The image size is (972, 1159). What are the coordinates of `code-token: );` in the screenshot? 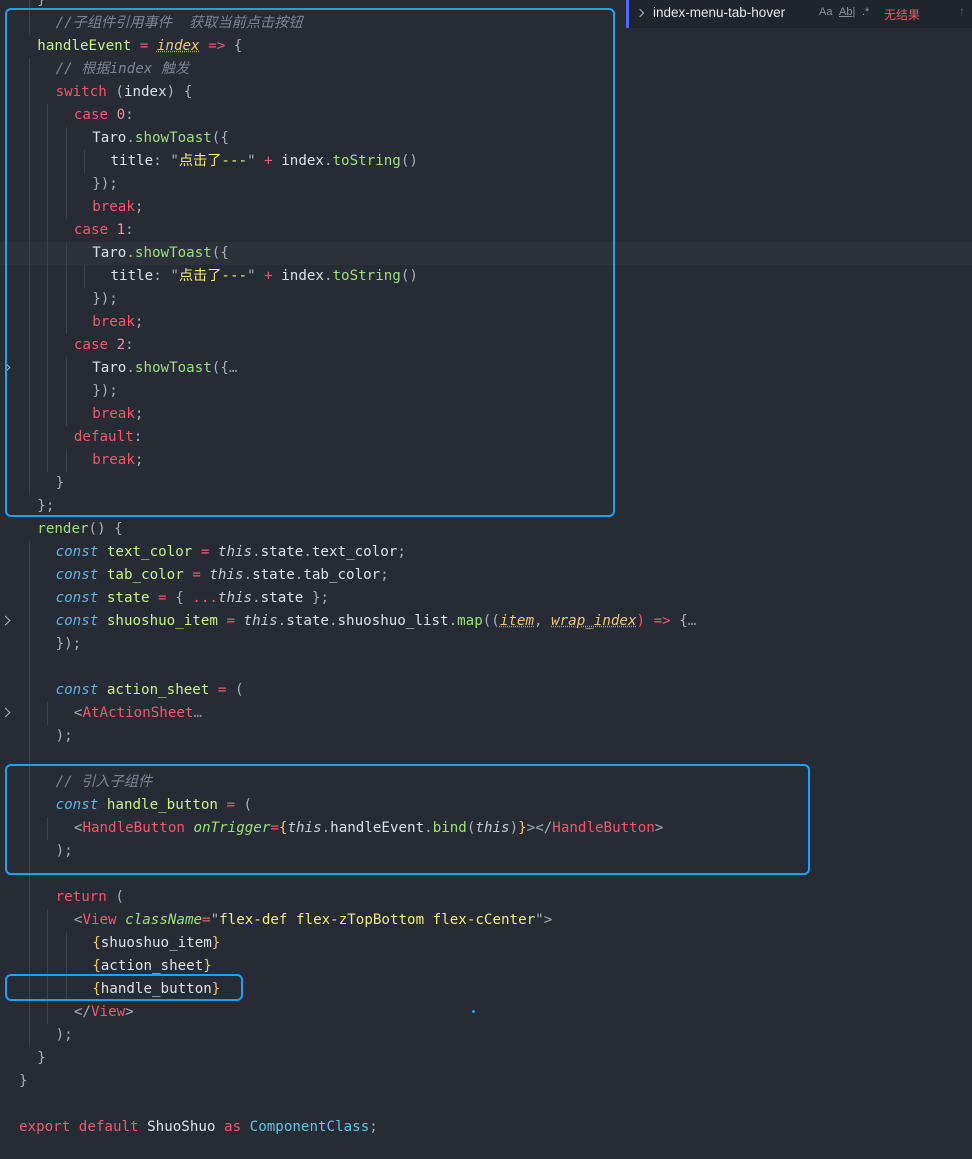 It's located at (64, 736).